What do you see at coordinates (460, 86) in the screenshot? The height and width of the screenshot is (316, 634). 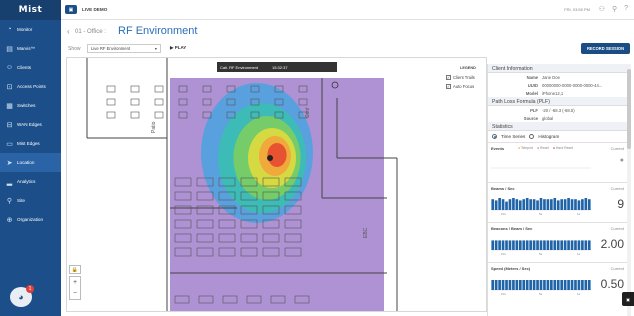 I see `auto-focus-checkbox: ✓ Auto Focus` at bounding box center [460, 86].